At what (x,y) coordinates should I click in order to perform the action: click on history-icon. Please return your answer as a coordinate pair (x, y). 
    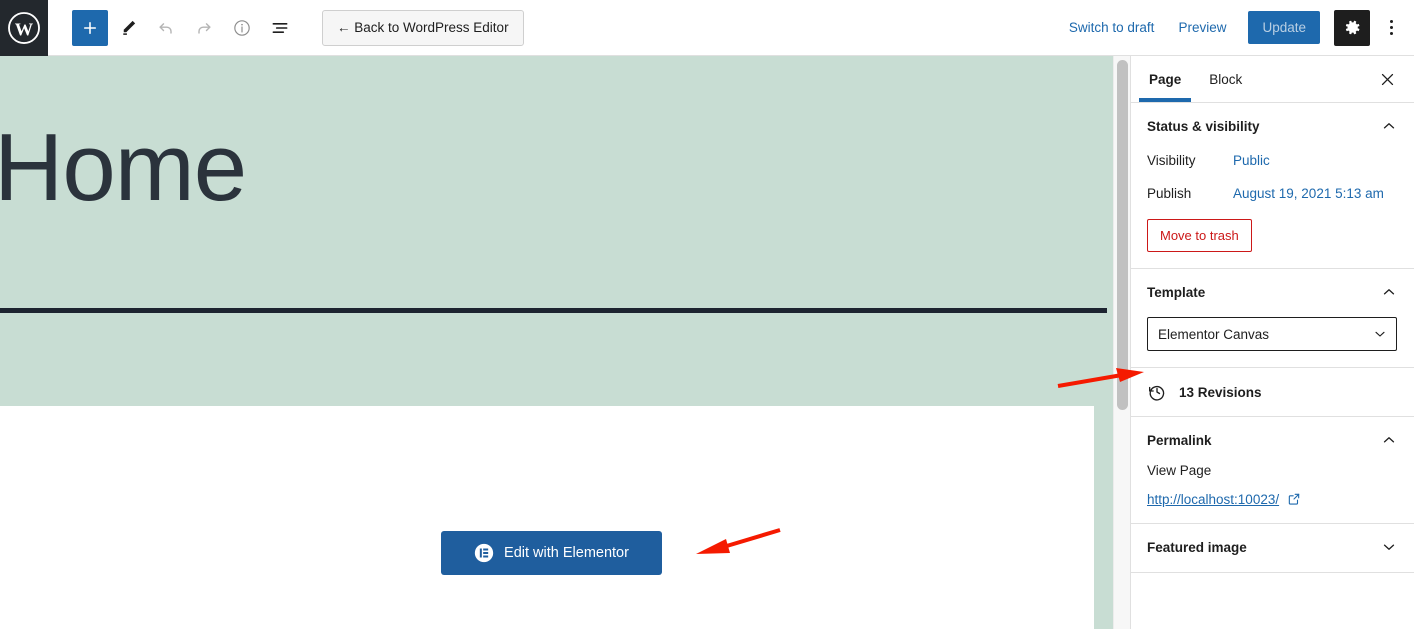
    Looking at the image, I should click on (1157, 393).